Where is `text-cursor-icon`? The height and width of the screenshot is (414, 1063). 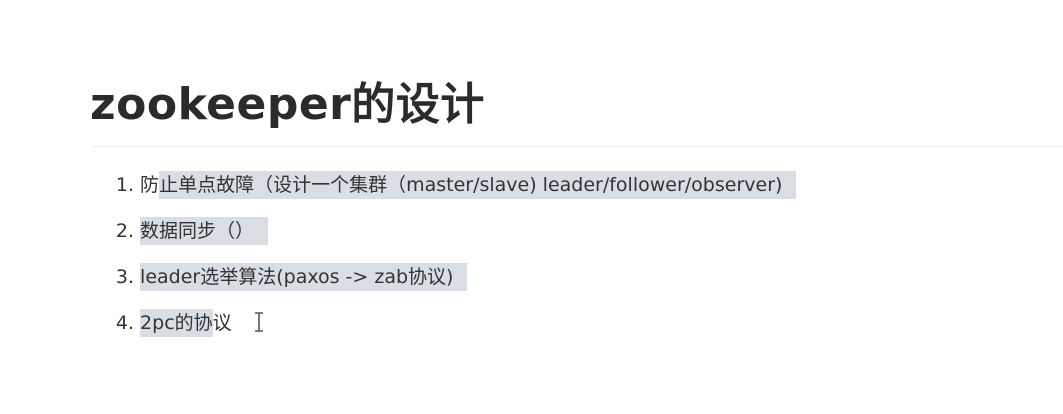
text-cursor-icon is located at coordinates (259, 321).